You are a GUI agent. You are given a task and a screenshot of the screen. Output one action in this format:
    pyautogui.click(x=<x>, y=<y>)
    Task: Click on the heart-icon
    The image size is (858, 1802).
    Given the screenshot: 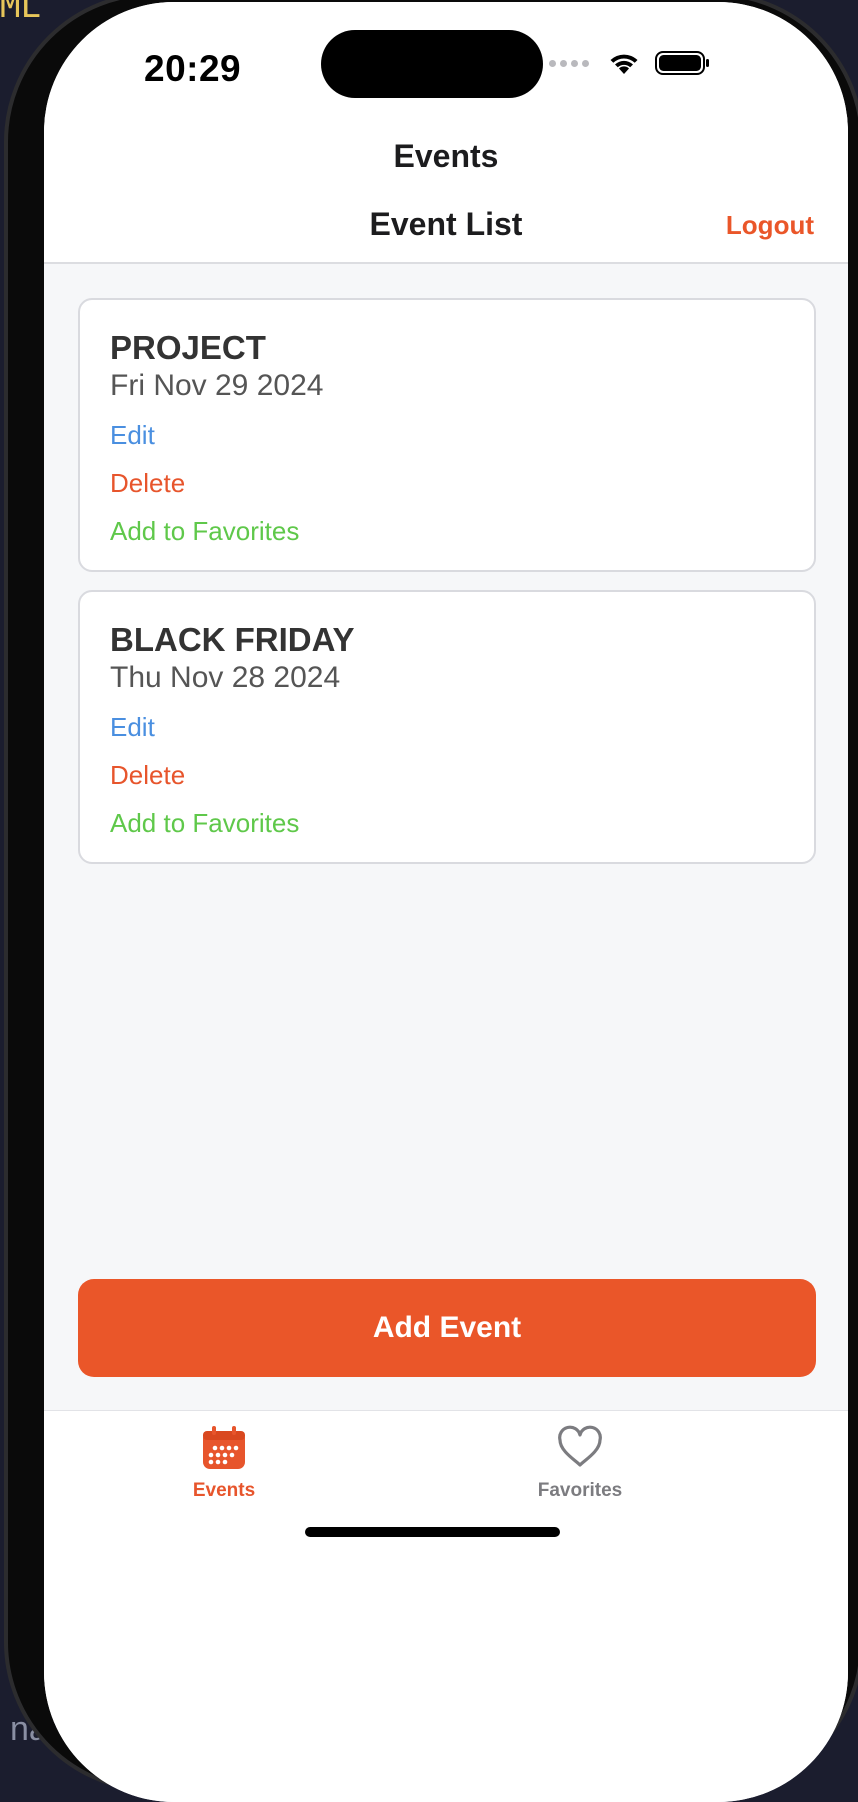 What is the action you would take?
    pyautogui.click(x=580, y=1446)
    